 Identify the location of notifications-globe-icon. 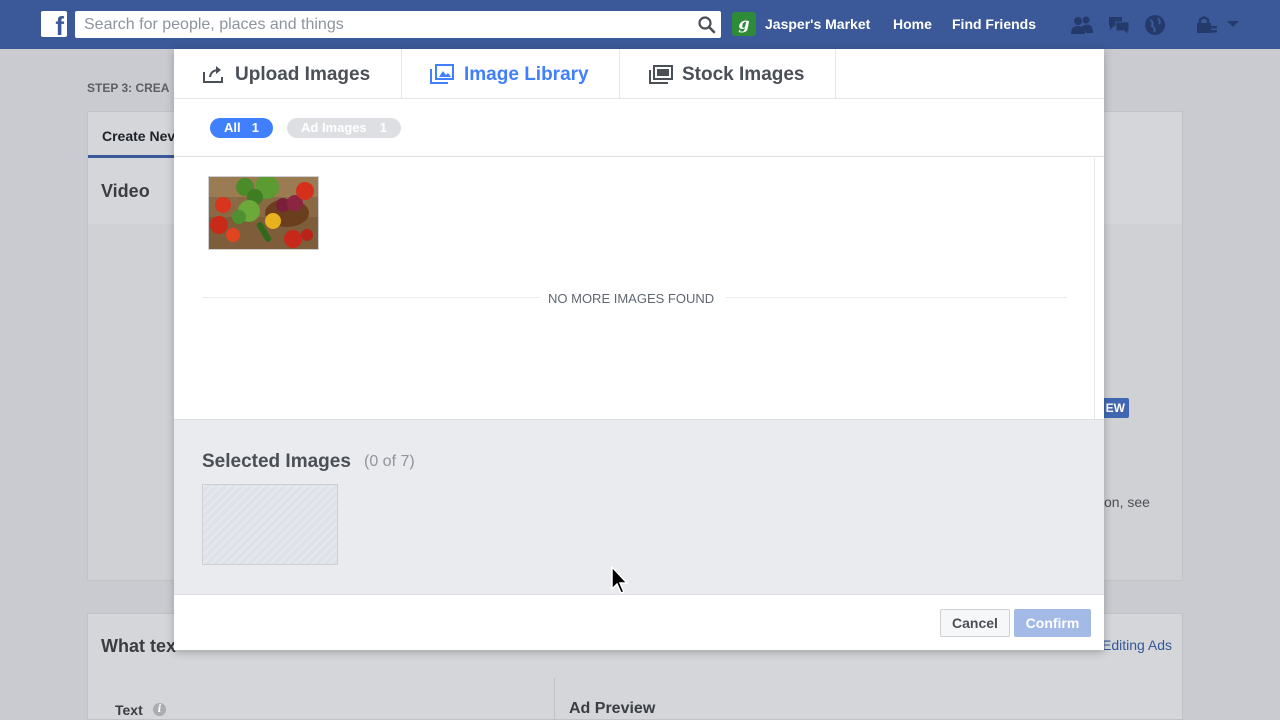
(1155, 25).